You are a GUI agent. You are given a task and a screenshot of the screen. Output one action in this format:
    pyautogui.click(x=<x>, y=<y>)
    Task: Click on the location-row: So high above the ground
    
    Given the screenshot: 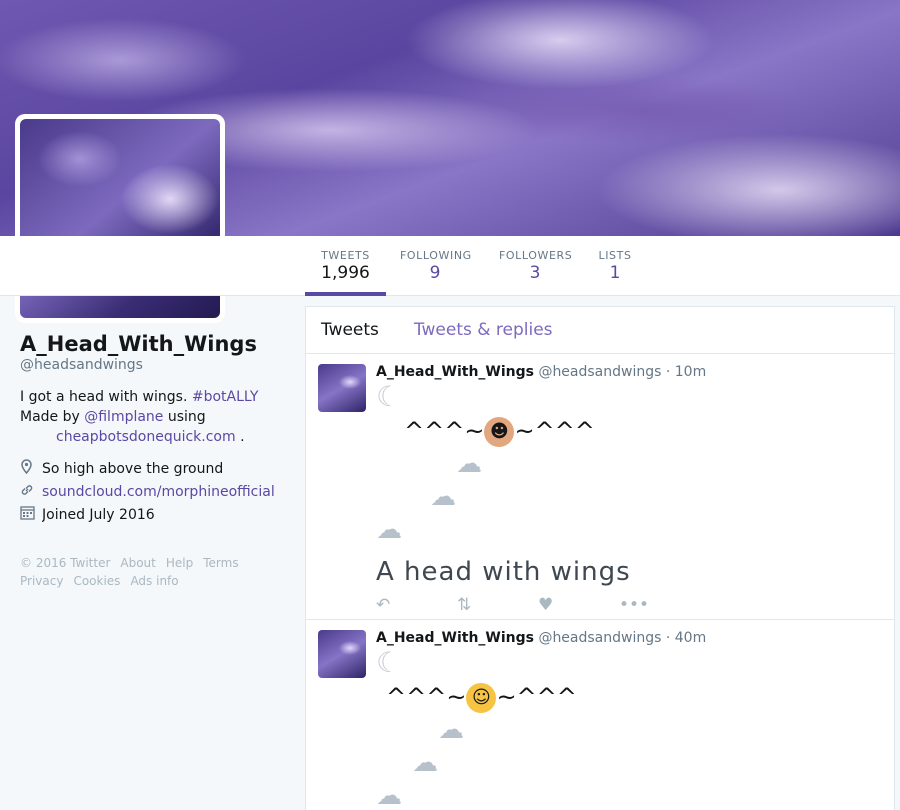 What is the action you would take?
    pyautogui.click(x=155, y=468)
    